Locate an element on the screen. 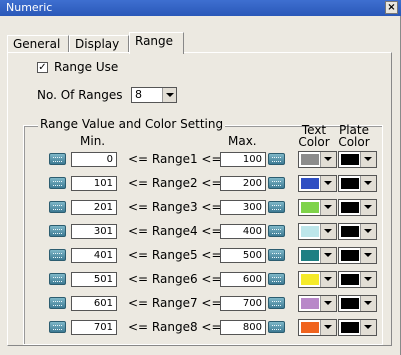 The width and height of the screenshot is (401, 355). min-input: 701 is located at coordinates (94, 327).